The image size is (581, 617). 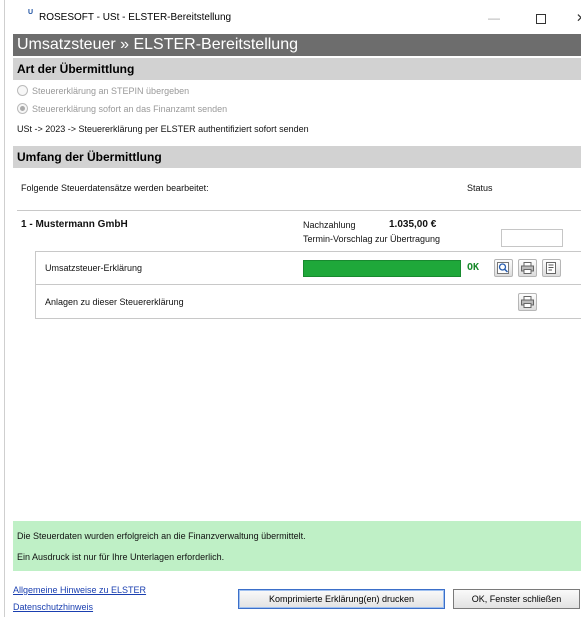 I want to click on section-title: Umfang der Übermittlung, so click(x=89, y=157).